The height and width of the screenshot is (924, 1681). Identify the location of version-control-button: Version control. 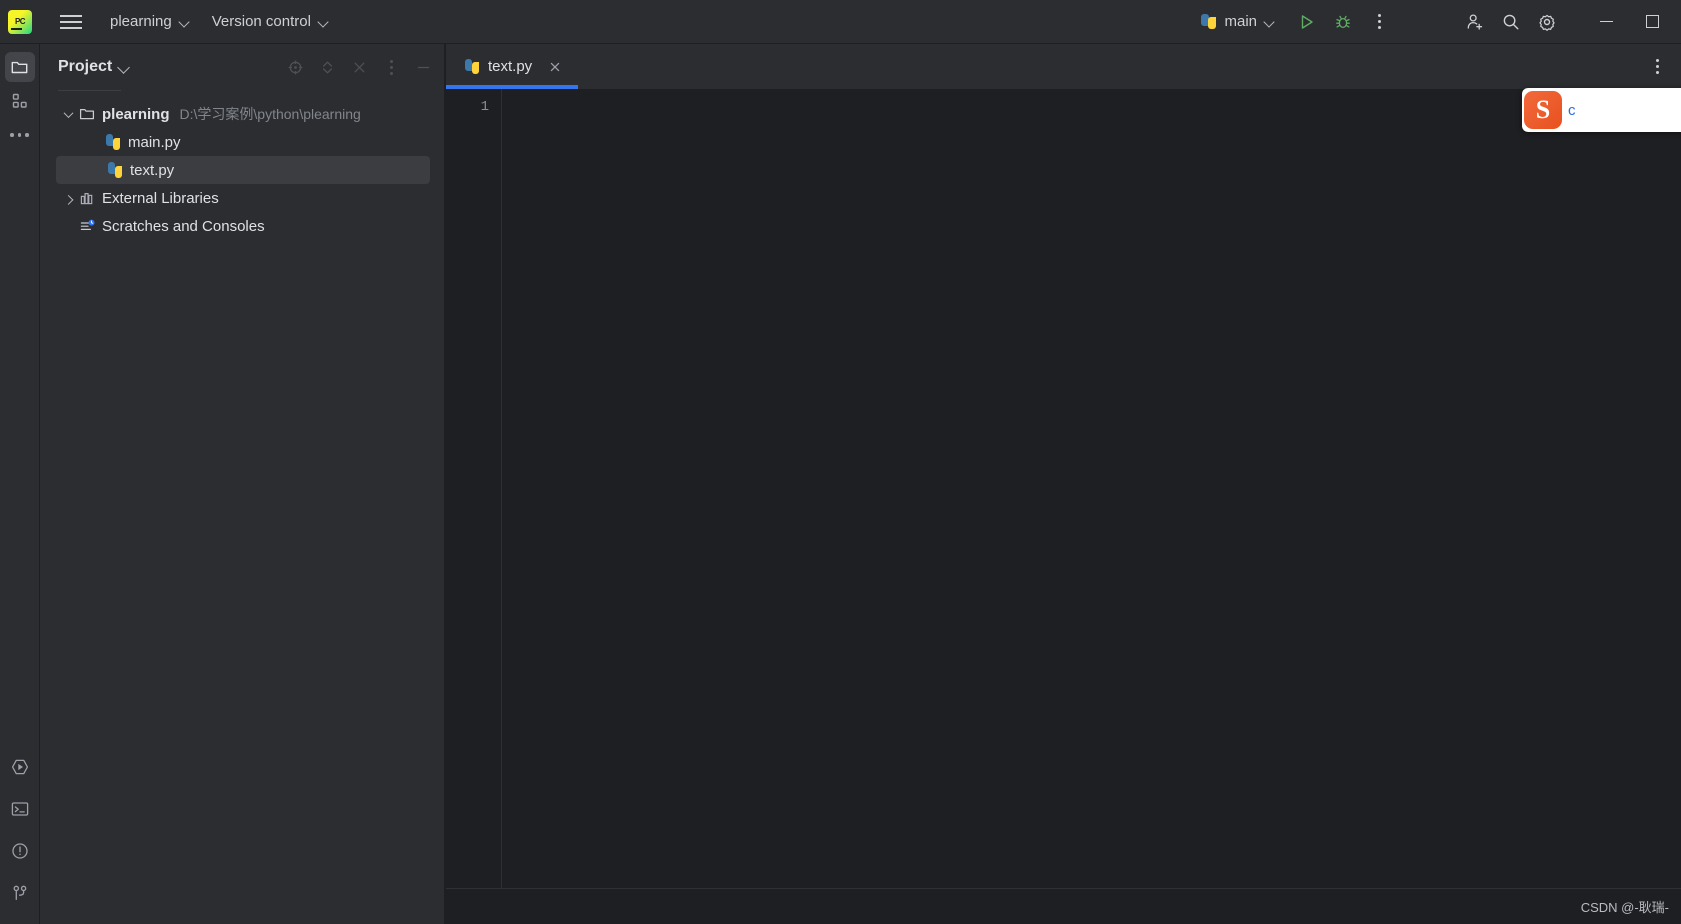
(270, 22).